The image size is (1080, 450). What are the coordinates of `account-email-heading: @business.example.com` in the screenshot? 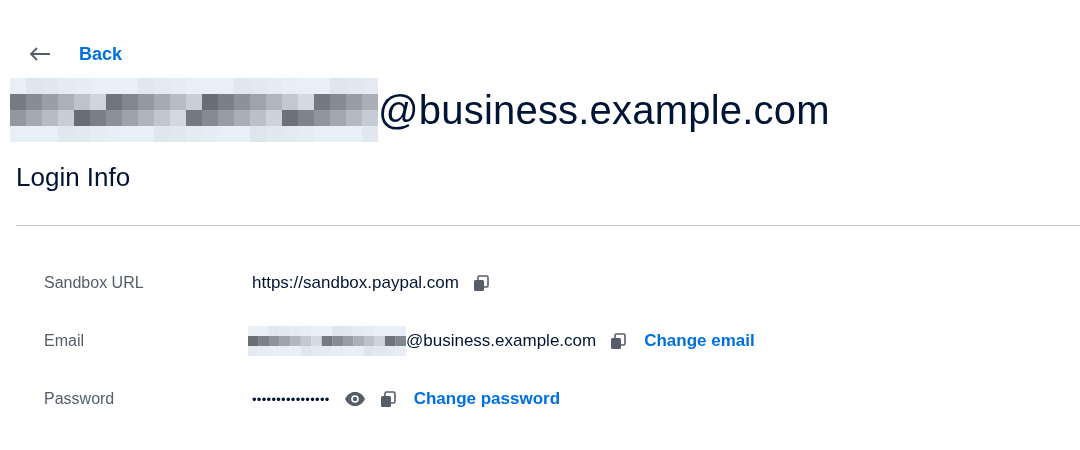 It's located at (604, 110).